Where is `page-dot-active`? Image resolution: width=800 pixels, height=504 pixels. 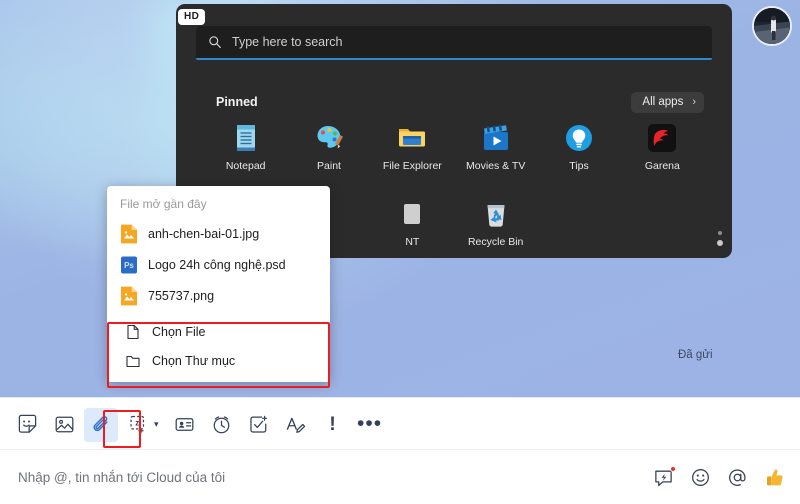
page-dot-active is located at coordinates (720, 243).